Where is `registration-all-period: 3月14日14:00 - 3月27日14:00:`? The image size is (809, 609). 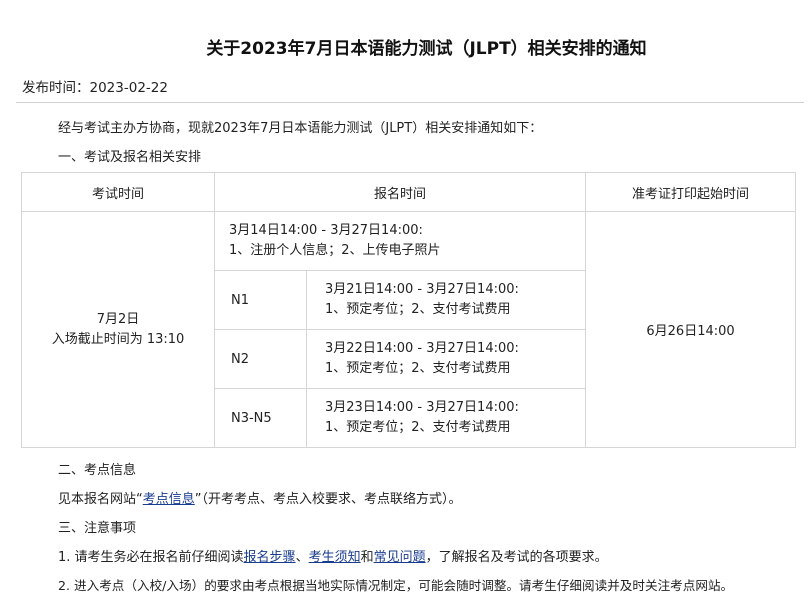 registration-all-period: 3月14日14:00 - 3月27日14:00: is located at coordinates (326, 230).